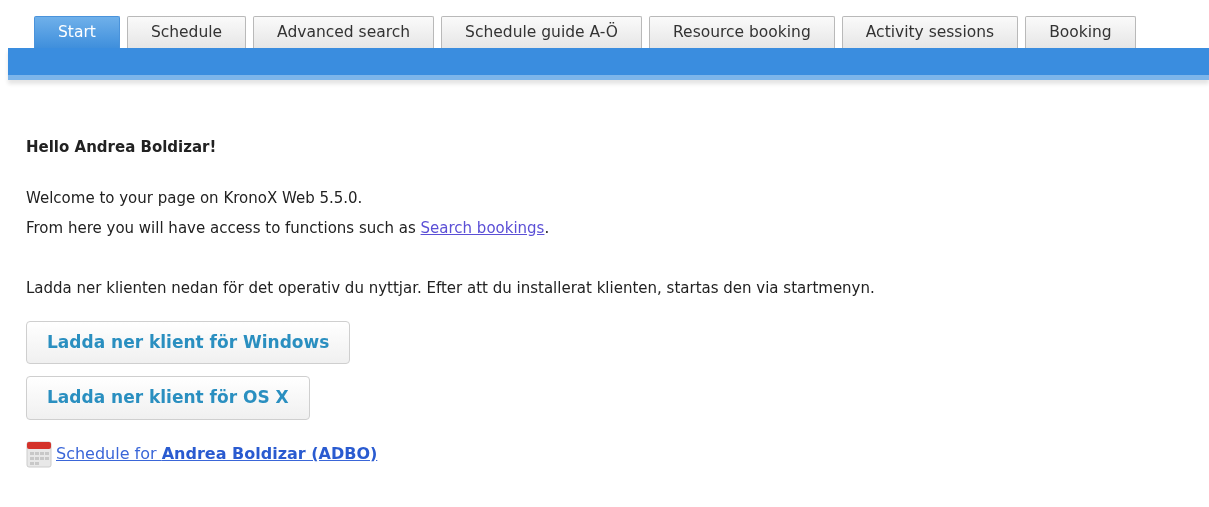 The height and width of the screenshot is (507, 1209). Describe the element at coordinates (451, 288) in the screenshot. I see `instructions-text: Ladda ner klienten nedan för det operativ du nyttjar. Efter att du installerat klienten, startas den via startmenyn.` at that location.